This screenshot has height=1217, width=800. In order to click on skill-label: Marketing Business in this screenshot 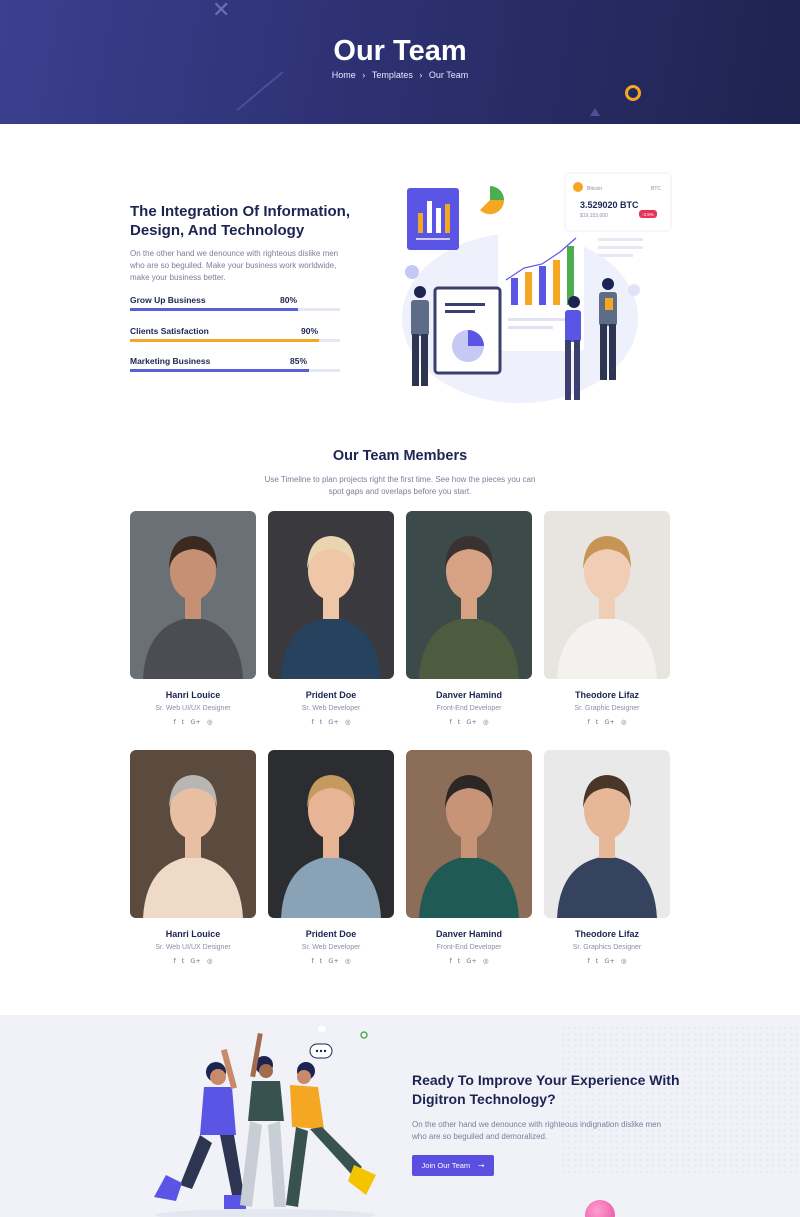, I will do `click(170, 361)`.